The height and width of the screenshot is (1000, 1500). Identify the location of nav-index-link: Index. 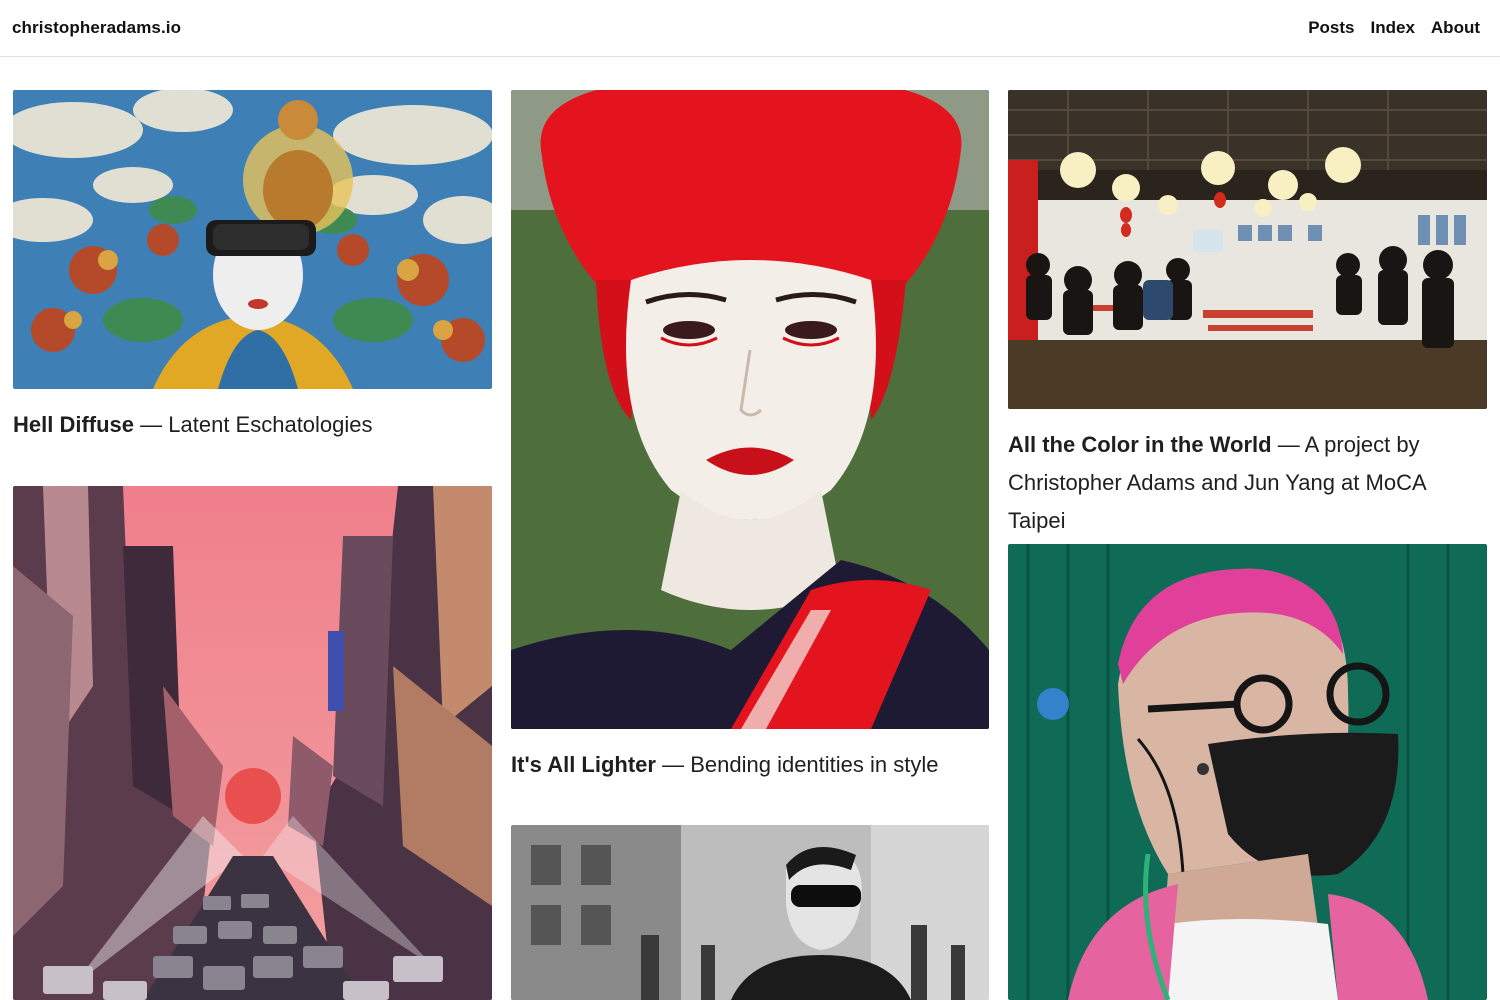
(1393, 28).